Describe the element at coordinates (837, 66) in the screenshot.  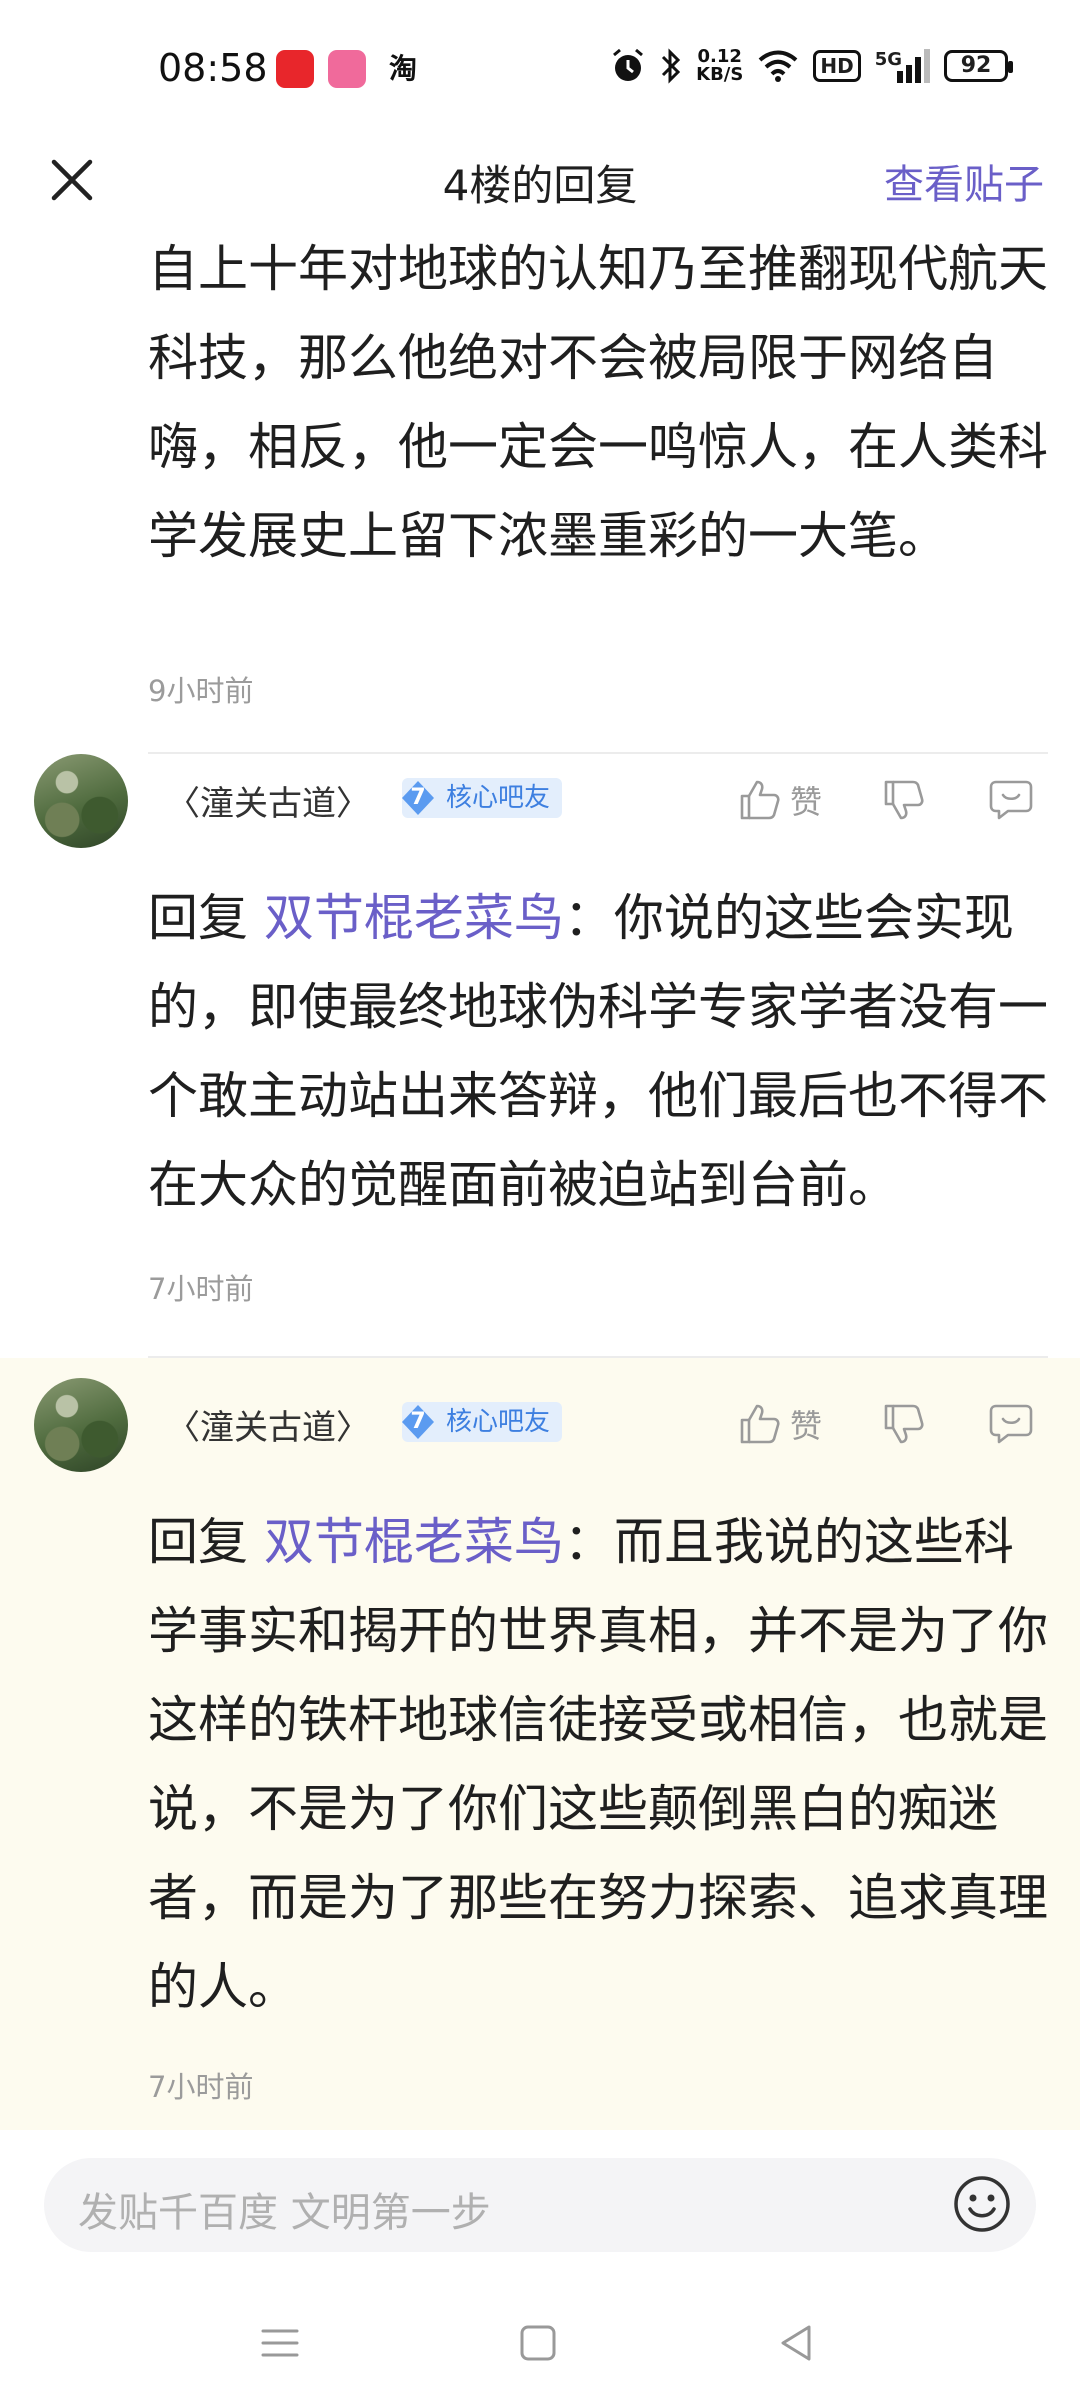
I see `hd-indicator: HD` at that location.